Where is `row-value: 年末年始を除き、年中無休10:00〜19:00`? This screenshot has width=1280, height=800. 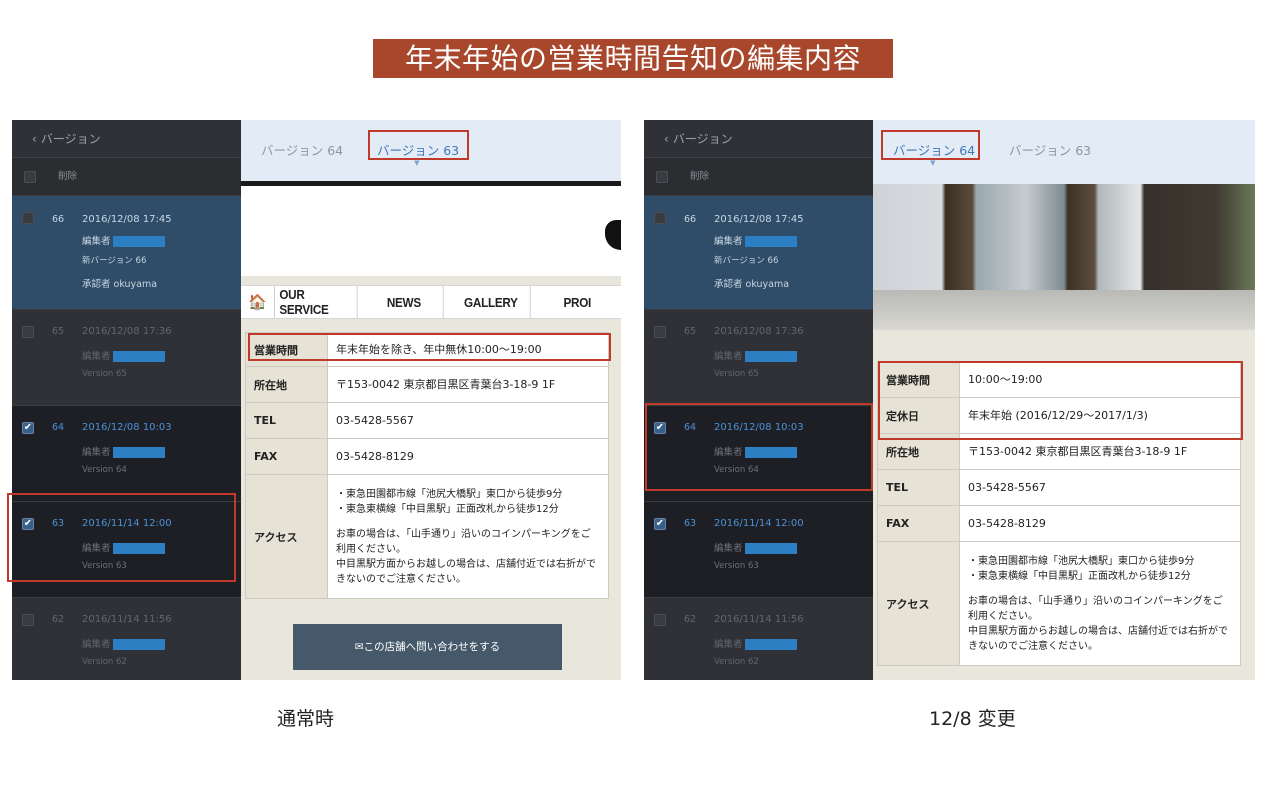
row-value: 年末年始を除き、年中無休10:00〜19:00 is located at coordinates (468, 349).